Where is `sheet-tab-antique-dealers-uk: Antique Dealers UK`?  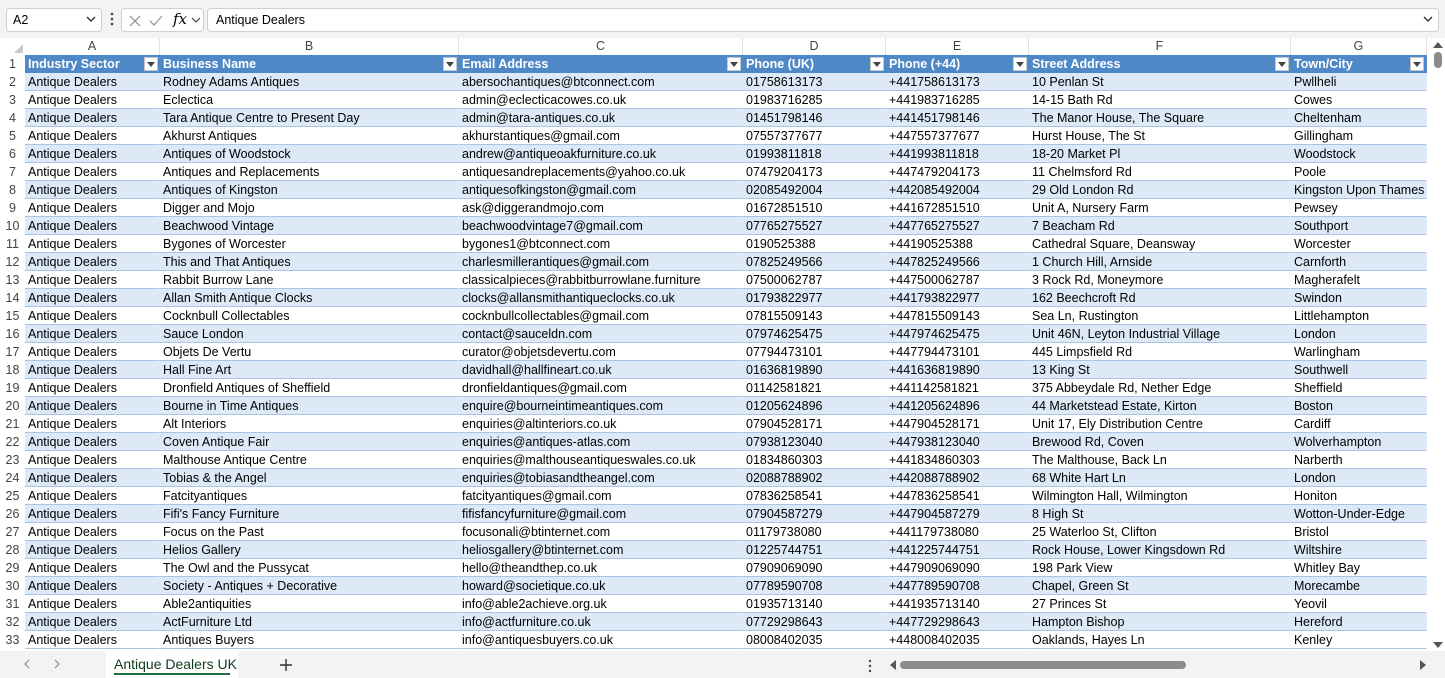 sheet-tab-antique-dealers-uk: Antique Dealers UK is located at coordinates (172, 664).